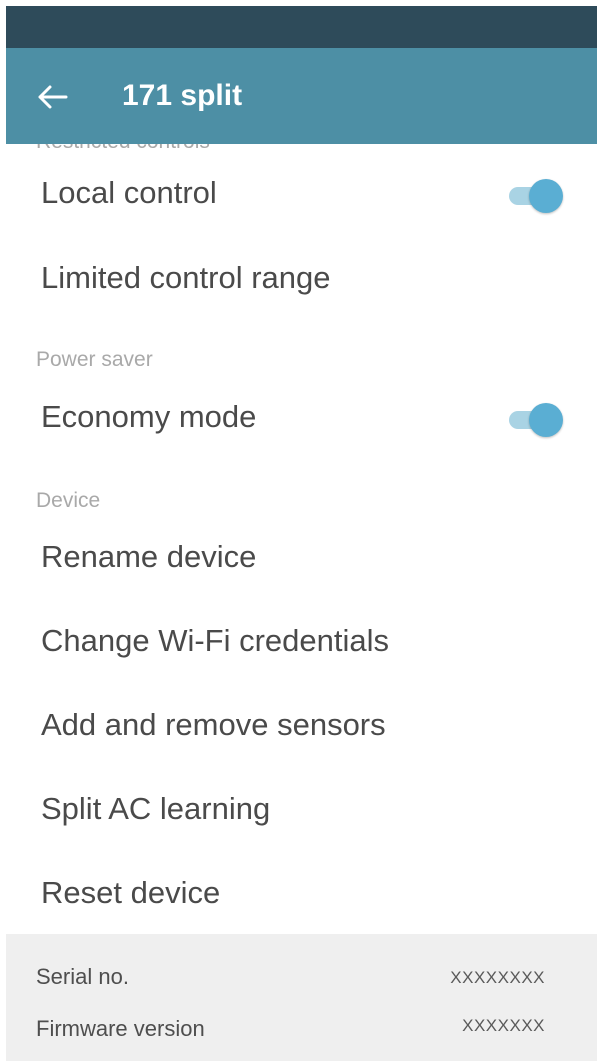  What do you see at coordinates (156, 808) in the screenshot?
I see `setting-label: Split AC learning` at bounding box center [156, 808].